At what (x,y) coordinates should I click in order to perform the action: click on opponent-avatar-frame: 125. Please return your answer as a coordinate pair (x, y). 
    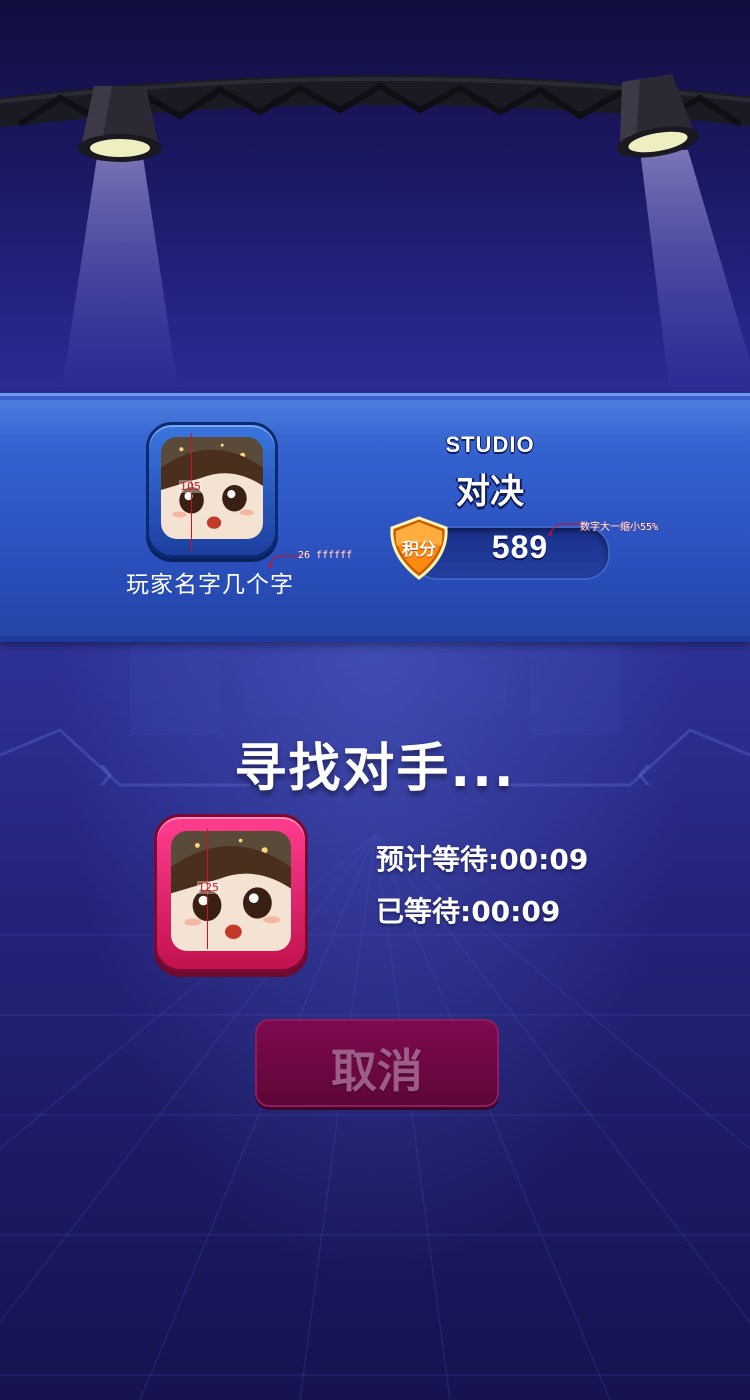
    Looking at the image, I should click on (231, 893).